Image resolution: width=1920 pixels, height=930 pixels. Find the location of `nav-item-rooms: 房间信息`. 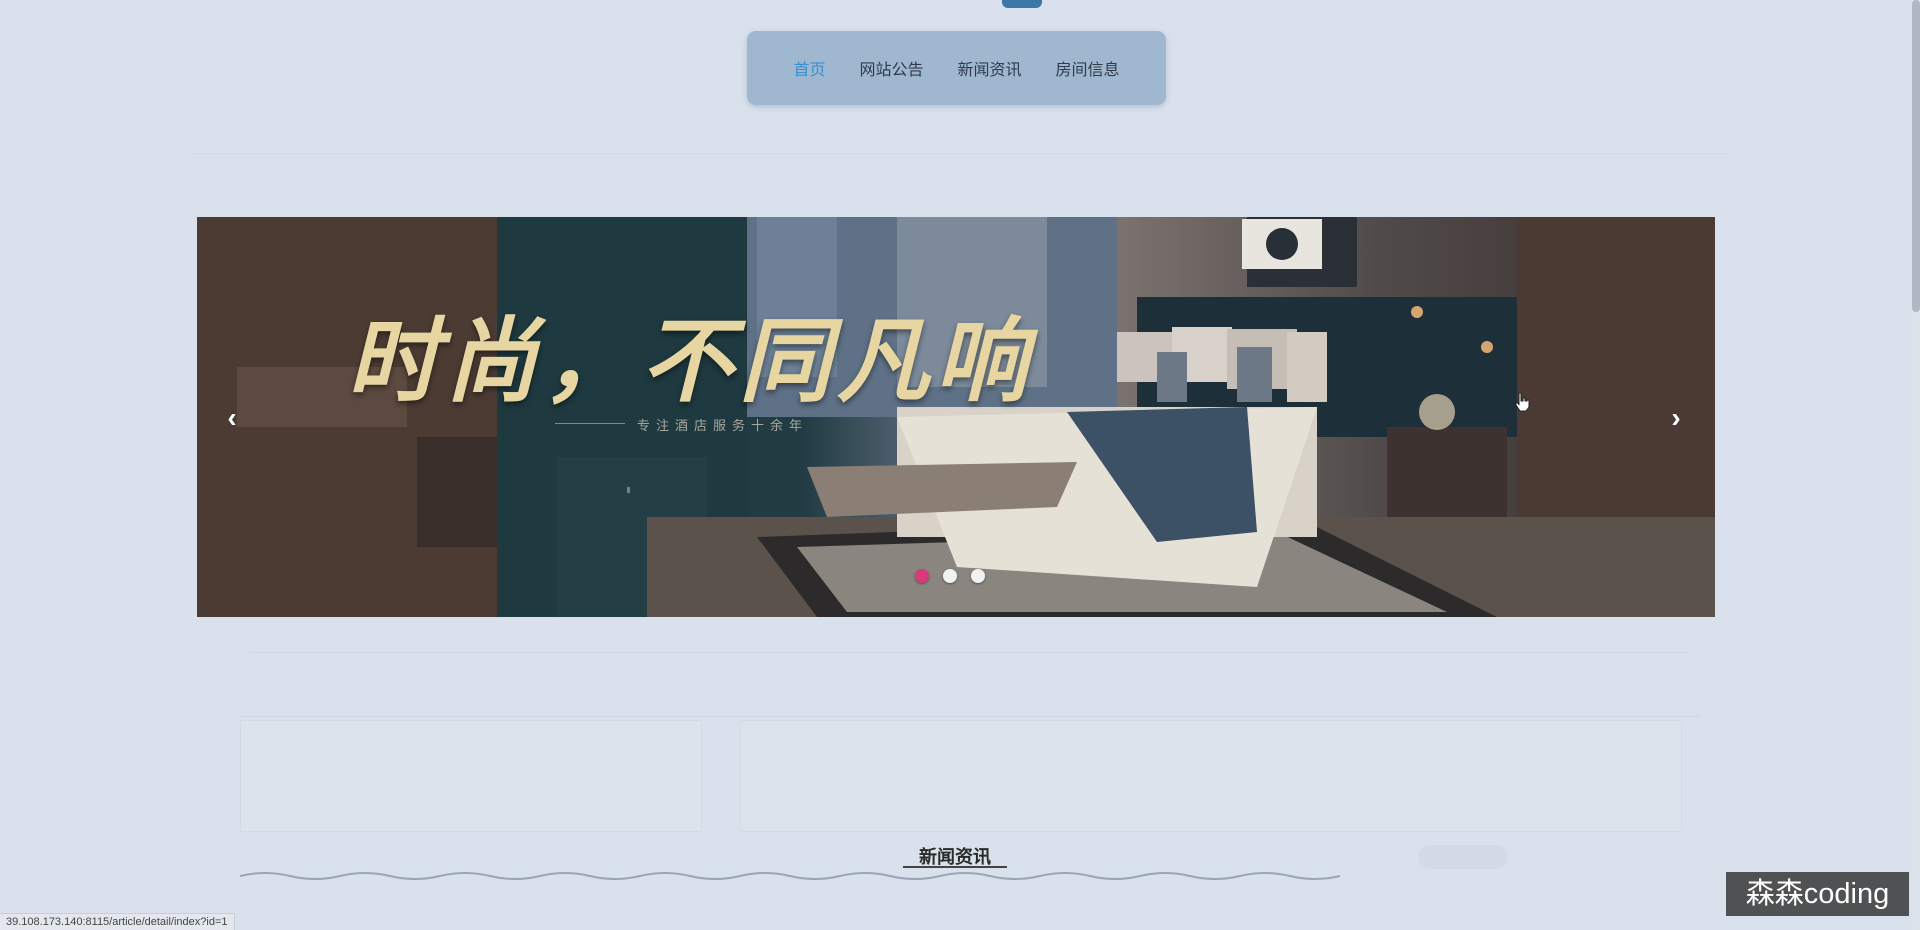

nav-item-rooms: 房间信息 is located at coordinates (1088, 68).